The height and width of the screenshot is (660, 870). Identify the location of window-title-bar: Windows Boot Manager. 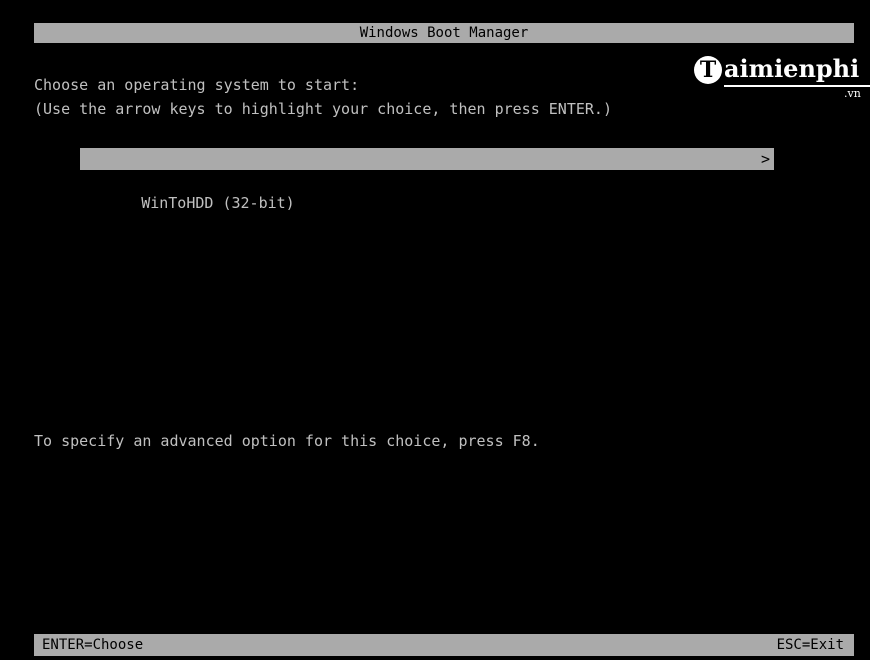
(444, 33).